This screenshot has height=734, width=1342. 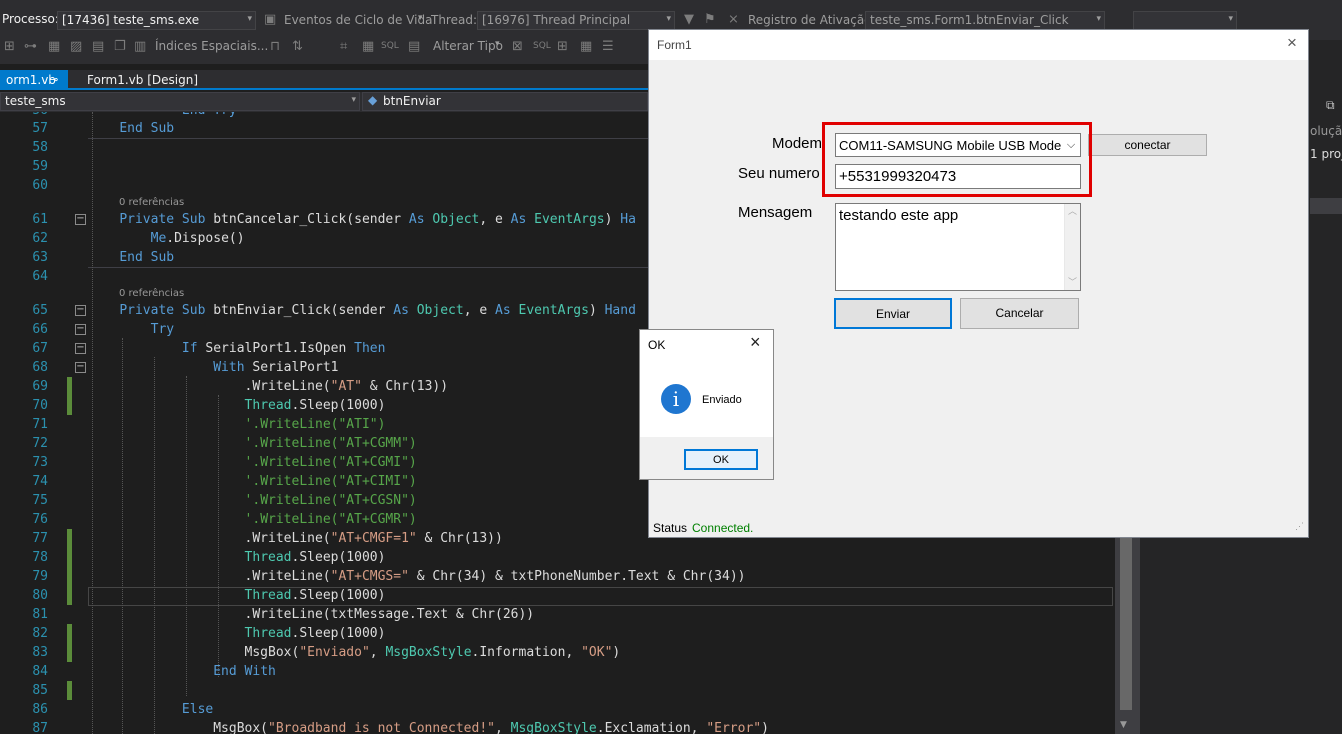 I want to click on tab-form1-design: Form1.vb [Design], so click(x=142, y=80).